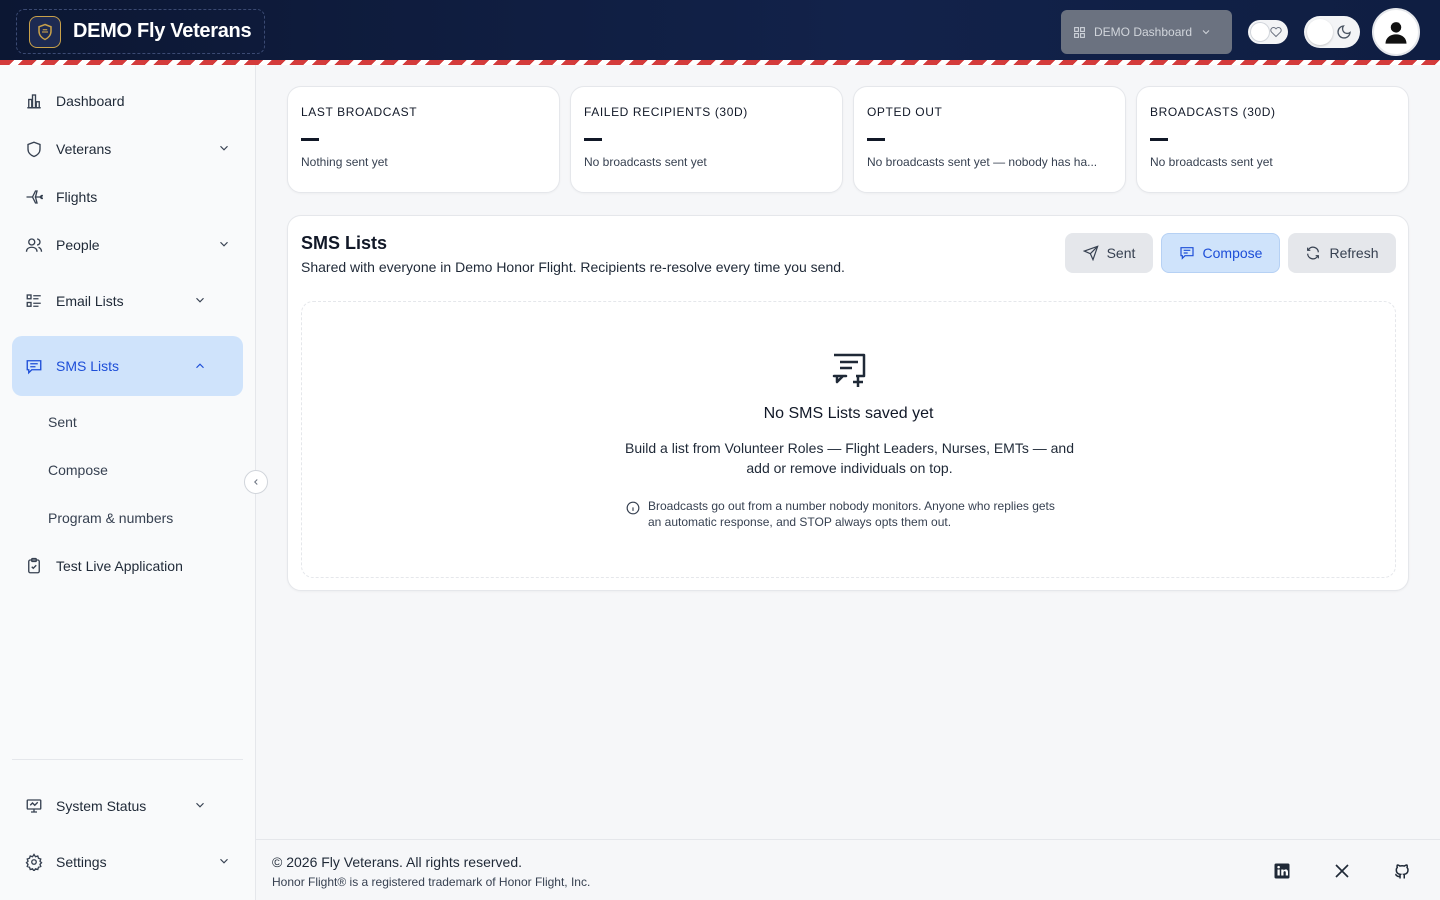 Image resolution: width=1440 pixels, height=900 pixels. I want to click on sidebar-item-label: Test Live Application, so click(119, 566).